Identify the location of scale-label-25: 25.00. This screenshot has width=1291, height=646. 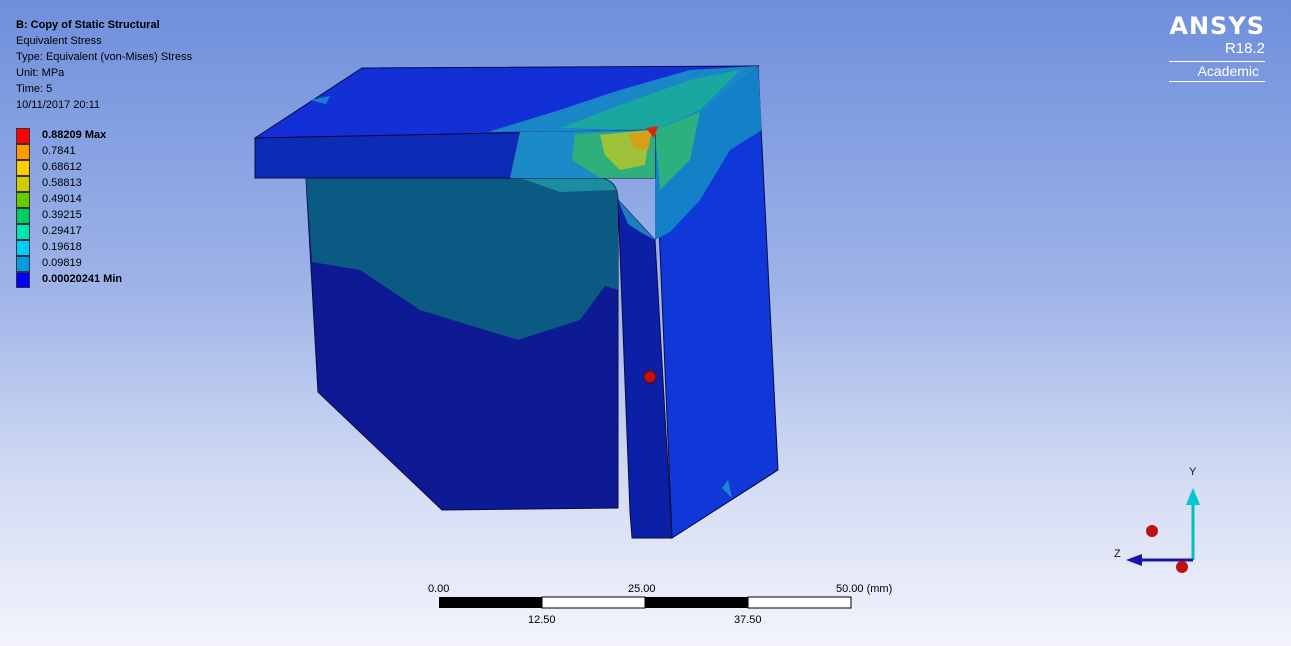
(642, 589).